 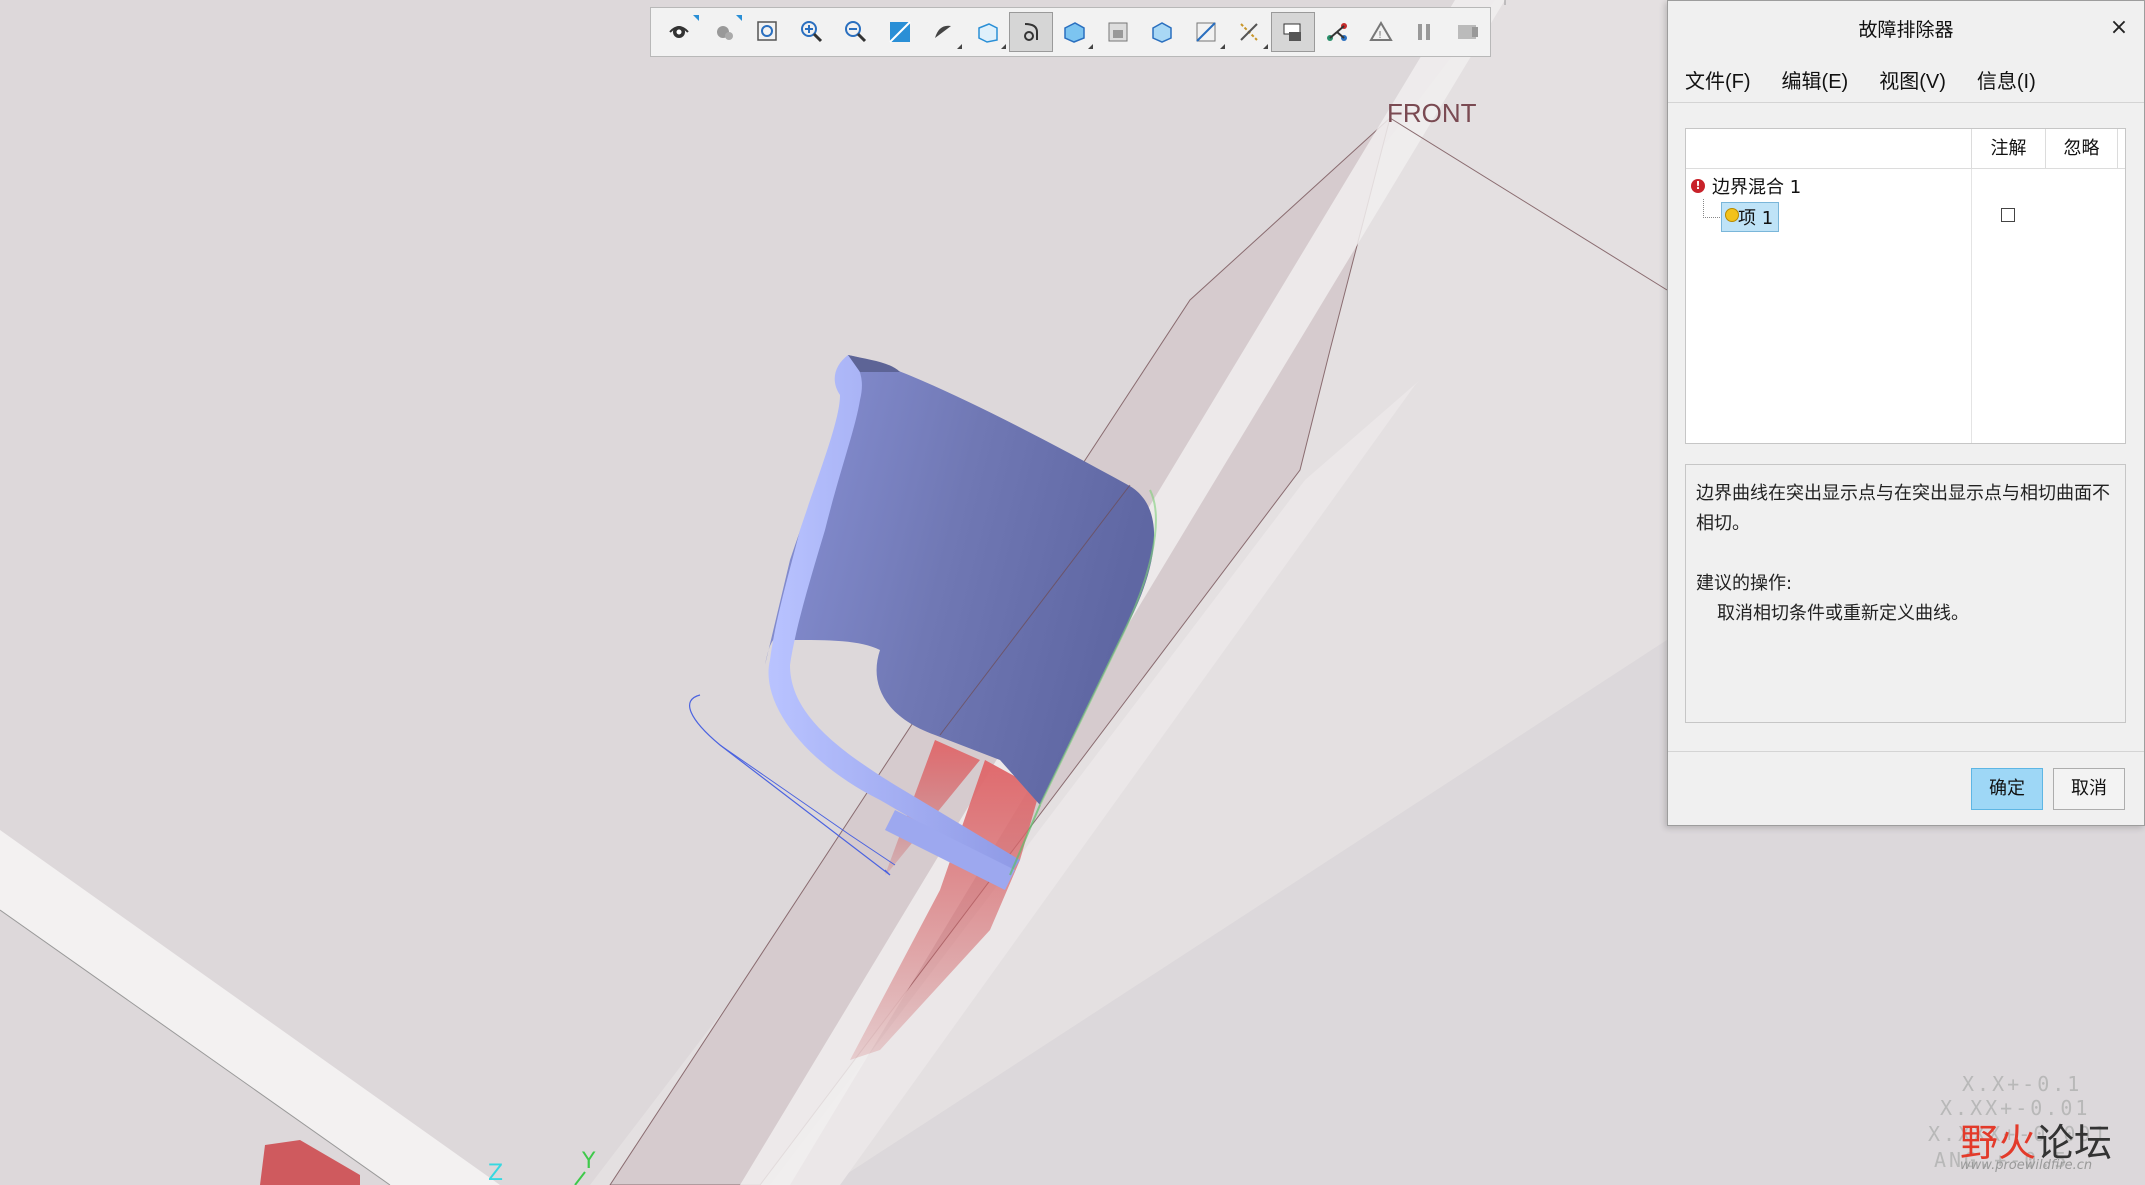 I want to click on tree-item-selected: 项 1, so click(x=1750, y=217).